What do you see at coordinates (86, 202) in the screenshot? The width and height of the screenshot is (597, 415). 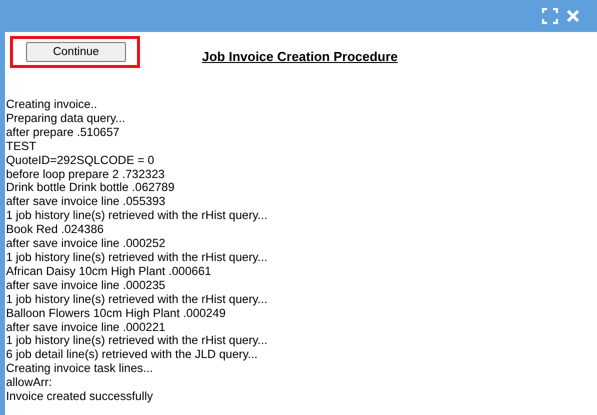 I see `log-line: after save invoice line .055393` at bounding box center [86, 202].